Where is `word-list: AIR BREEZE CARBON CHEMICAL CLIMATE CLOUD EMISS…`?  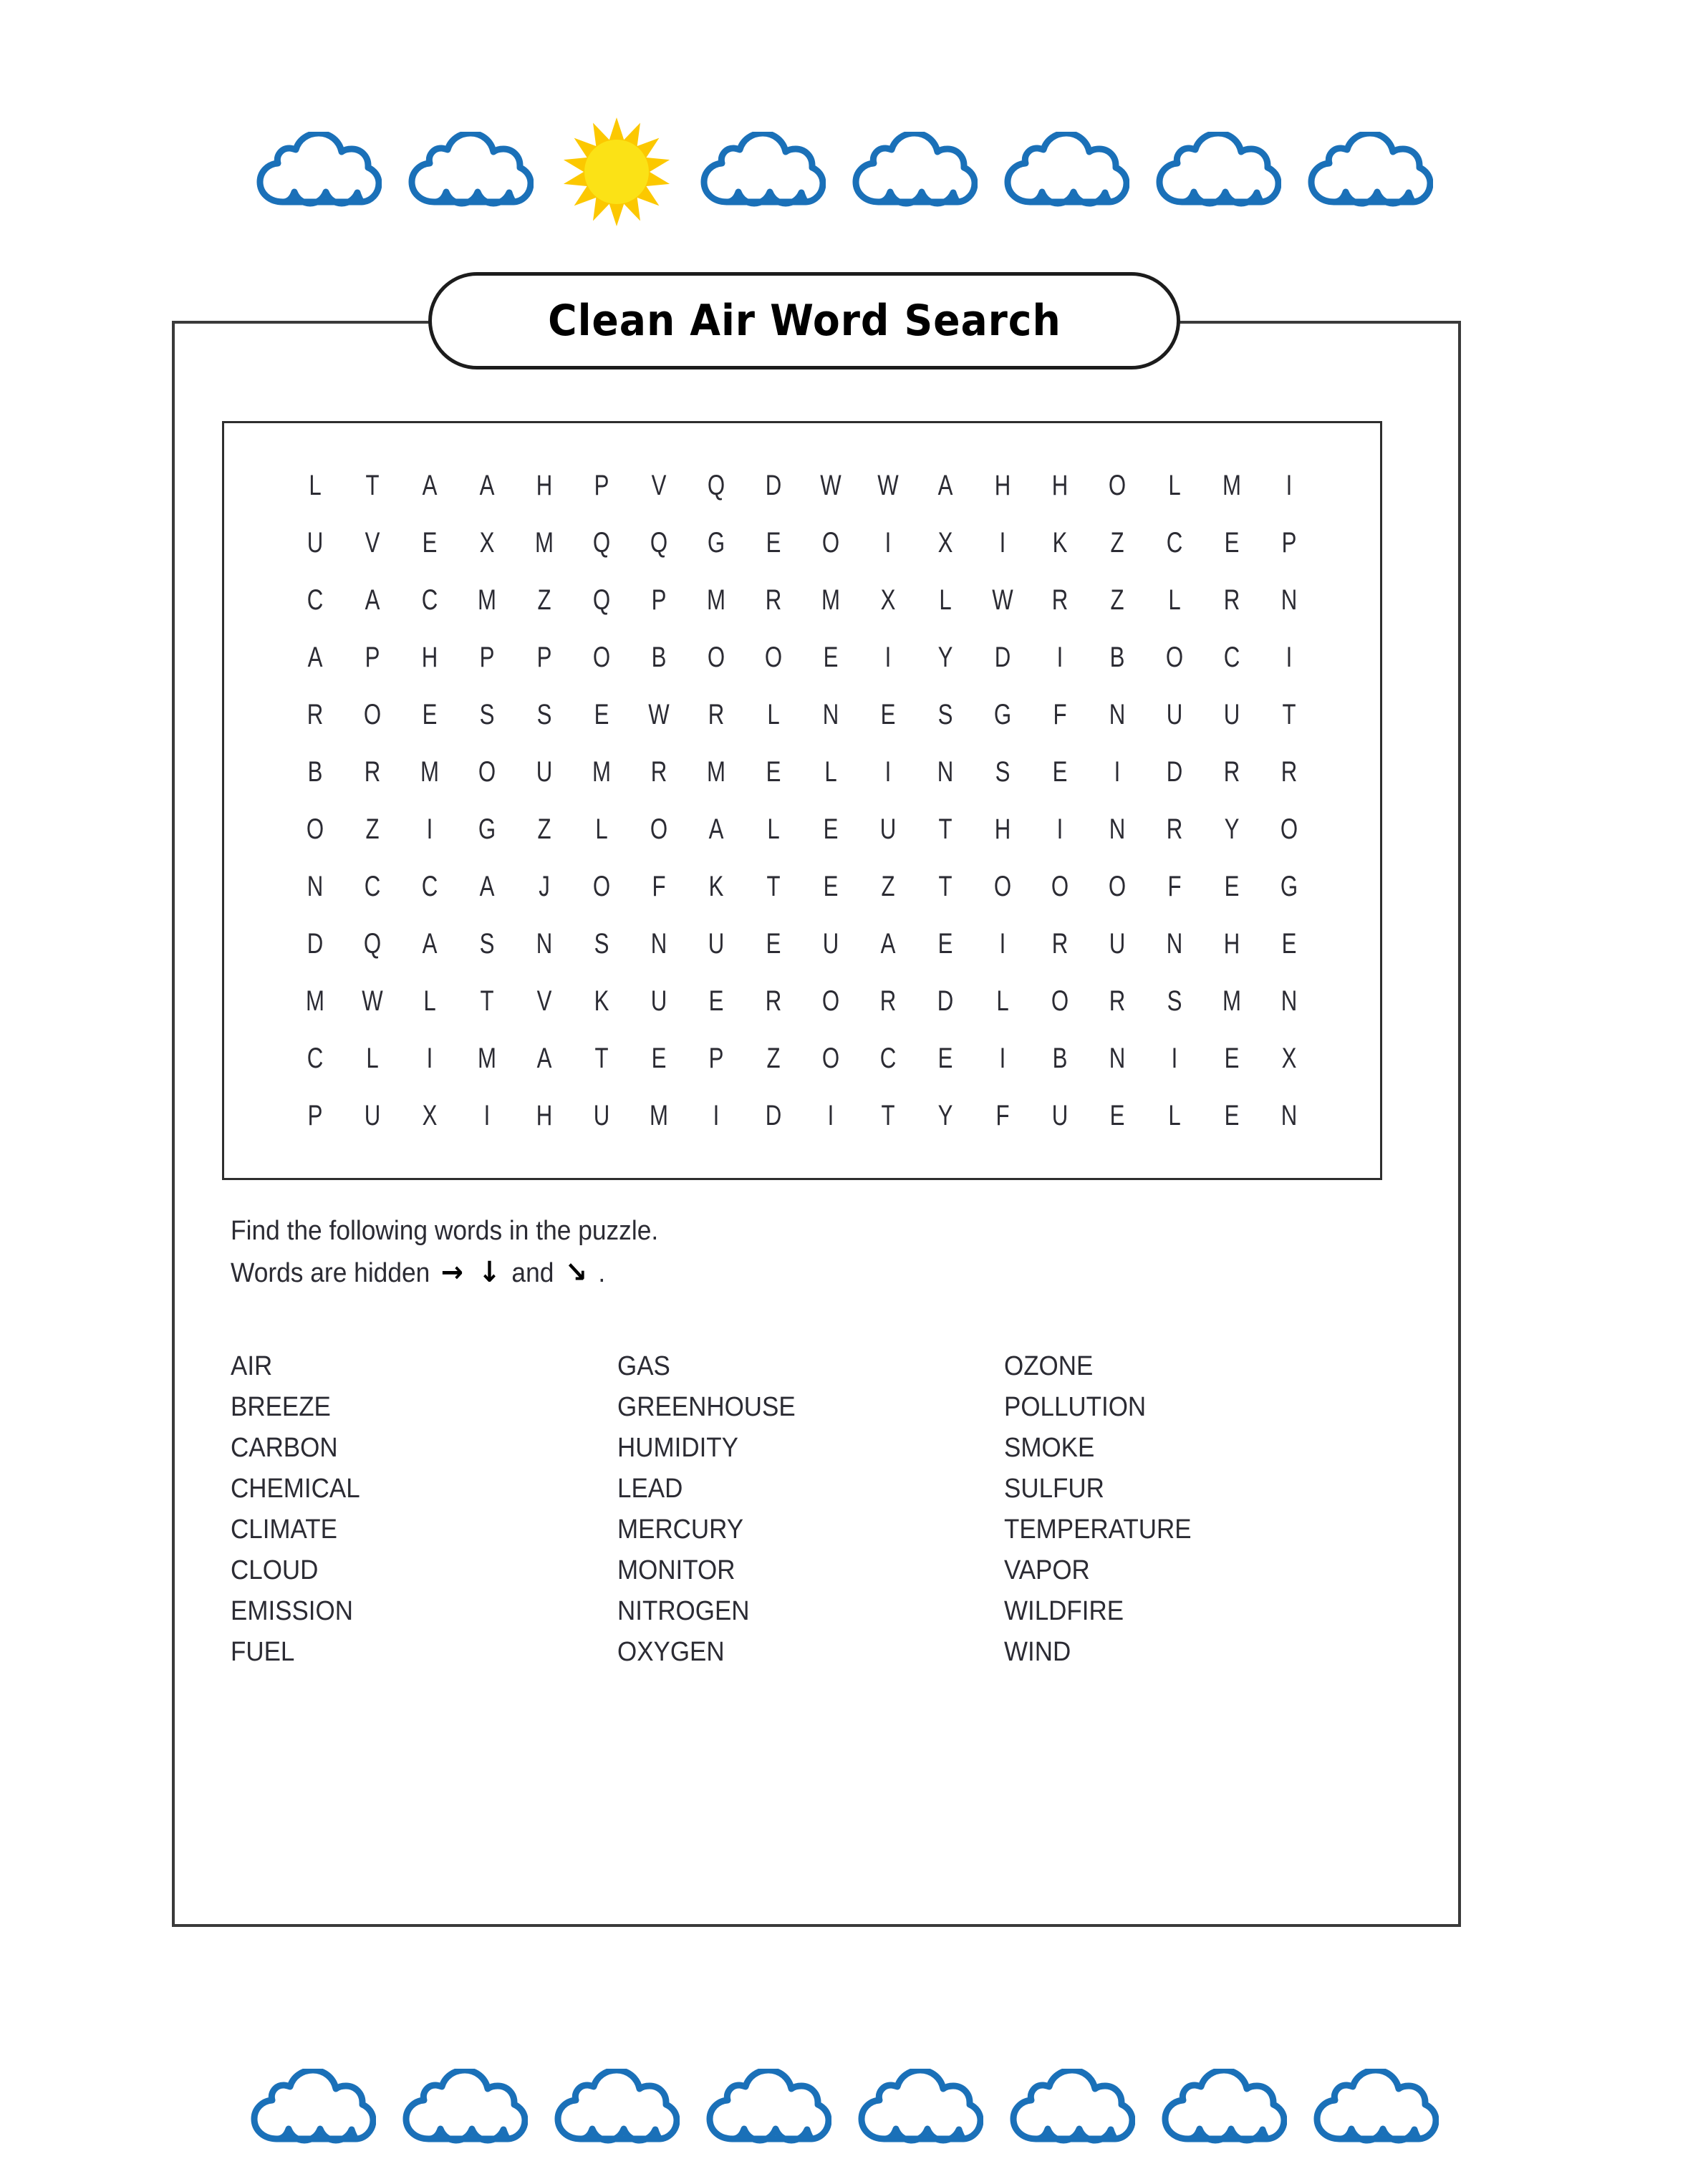 word-list: AIR BREEZE CARBON CHEMICAL CLIMATE CLOUD EMISS… is located at coordinates (789, 1509).